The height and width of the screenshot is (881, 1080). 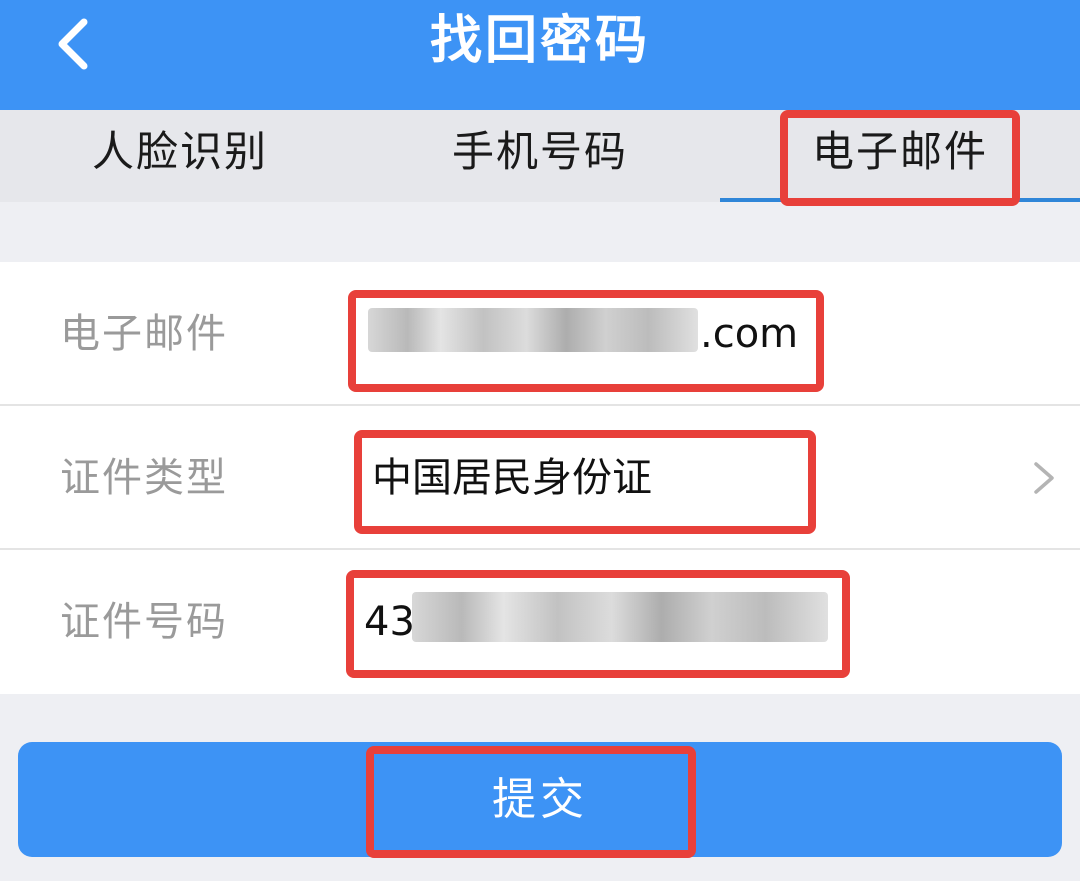 I want to click on submit-label: 提交, so click(x=540, y=799).